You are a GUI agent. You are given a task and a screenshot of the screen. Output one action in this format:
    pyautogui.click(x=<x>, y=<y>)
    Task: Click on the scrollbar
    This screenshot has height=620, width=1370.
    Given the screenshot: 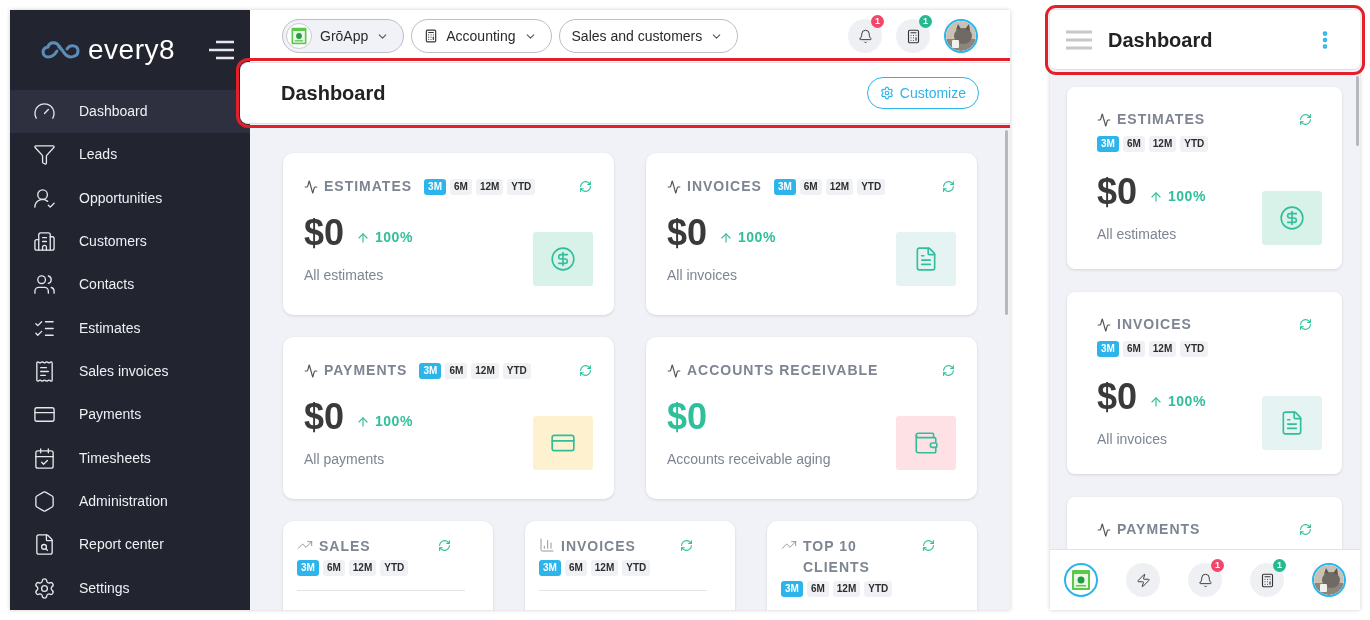 What is the action you would take?
    pyautogui.click(x=1357, y=111)
    